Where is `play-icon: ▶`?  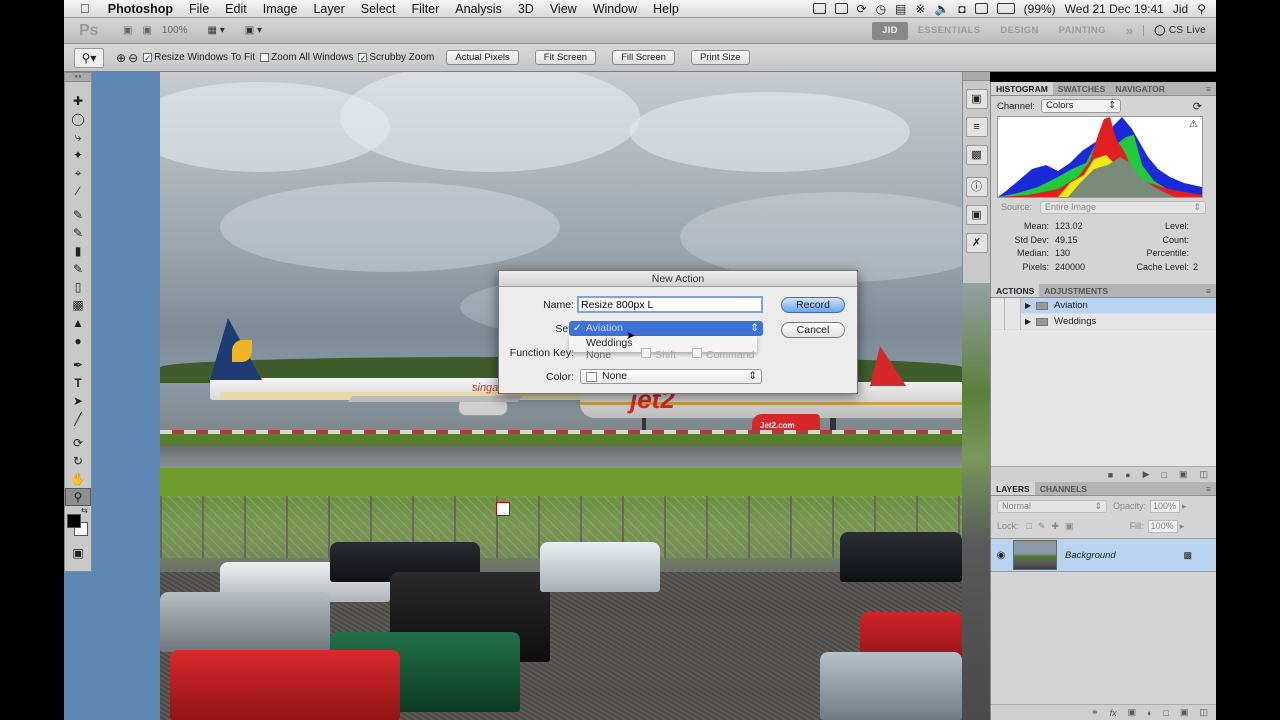 play-icon: ▶ is located at coordinates (1146, 474).